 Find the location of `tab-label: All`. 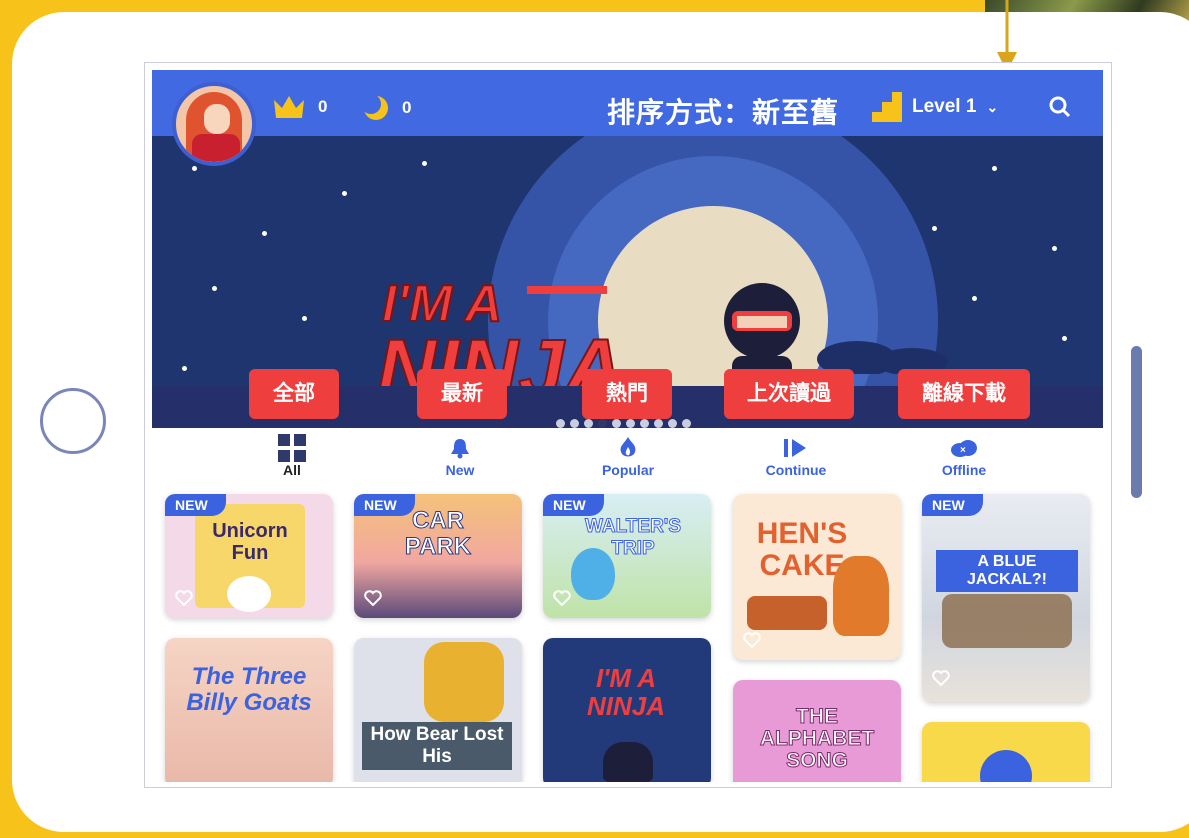

tab-label: All is located at coordinates (292, 470).